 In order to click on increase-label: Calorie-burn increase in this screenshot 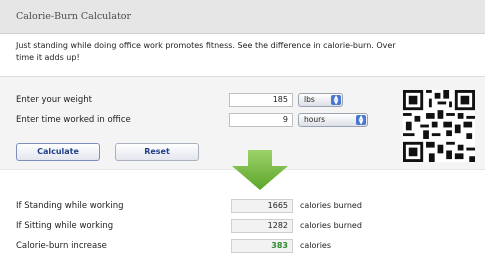, I will do `click(61, 246)`.